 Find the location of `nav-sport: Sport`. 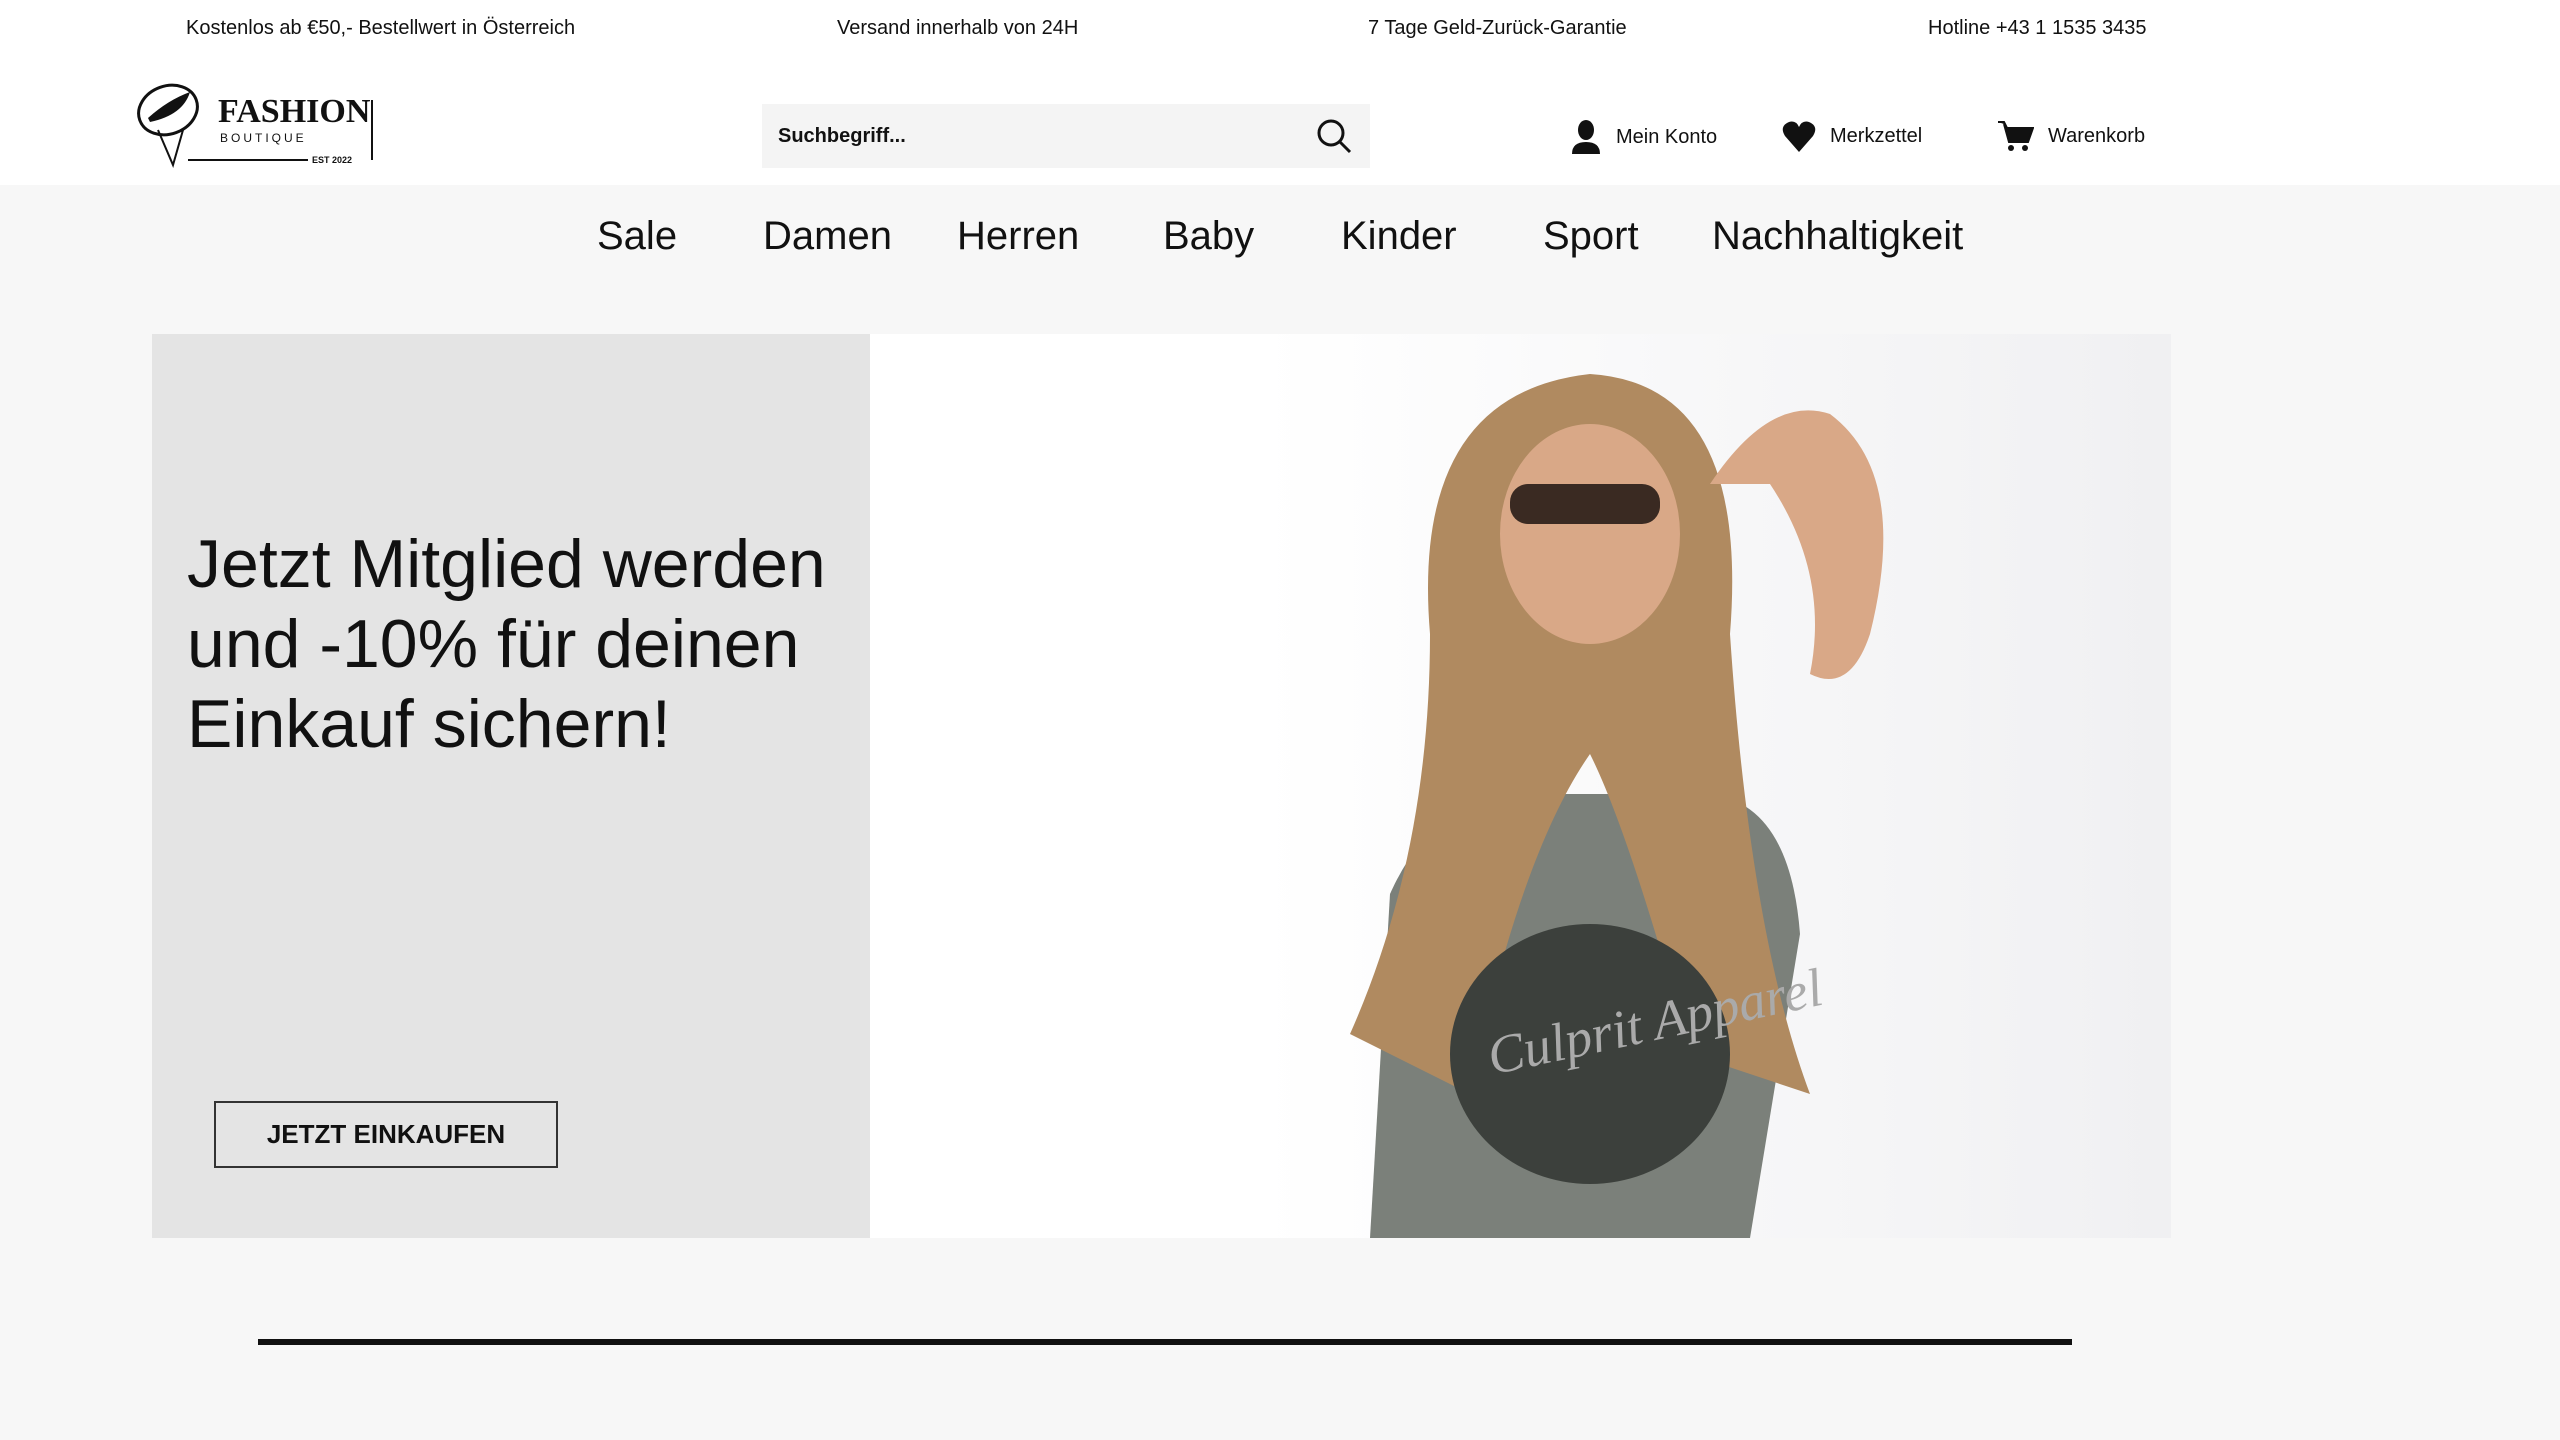

nav-sport: Sport is located at coordinates (1591, 236).